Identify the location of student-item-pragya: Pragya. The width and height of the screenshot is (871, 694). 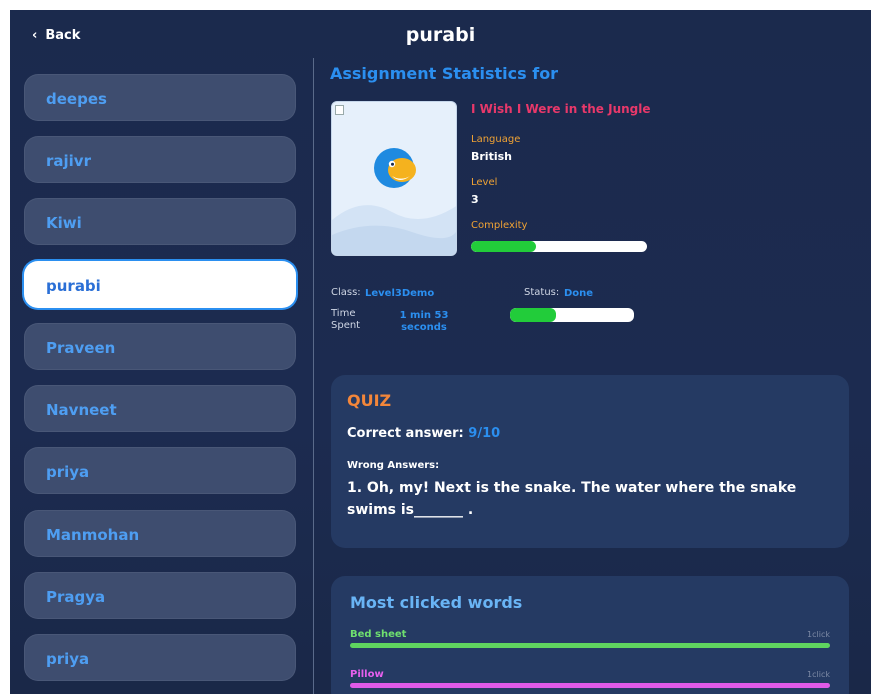
(160, 595).